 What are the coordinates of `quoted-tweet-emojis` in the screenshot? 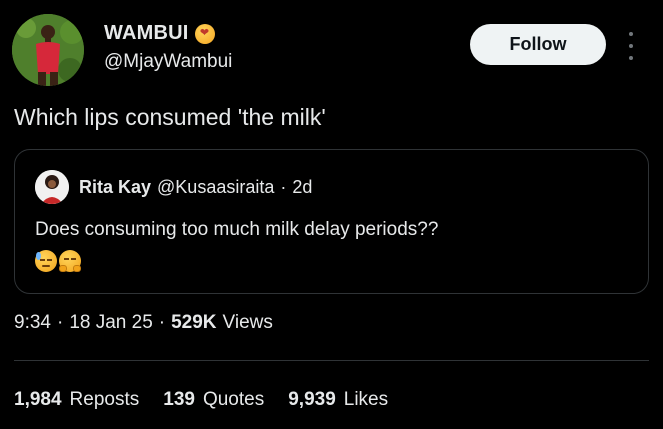 It's located at (58, 261).